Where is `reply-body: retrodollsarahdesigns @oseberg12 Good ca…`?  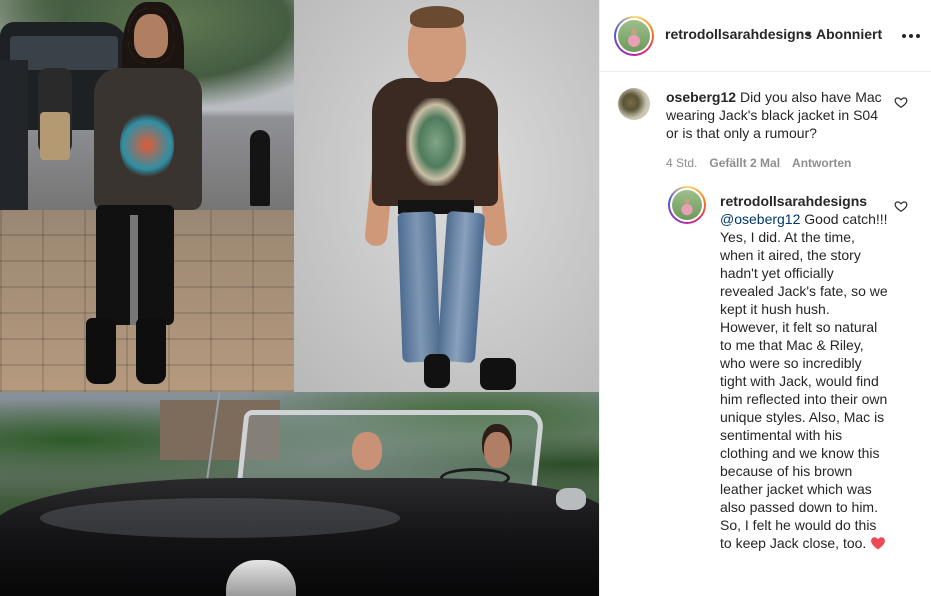
reply-body: retrodollsarahdesigns @oseberg12 Good ca… is located at coordinates (805, 372).